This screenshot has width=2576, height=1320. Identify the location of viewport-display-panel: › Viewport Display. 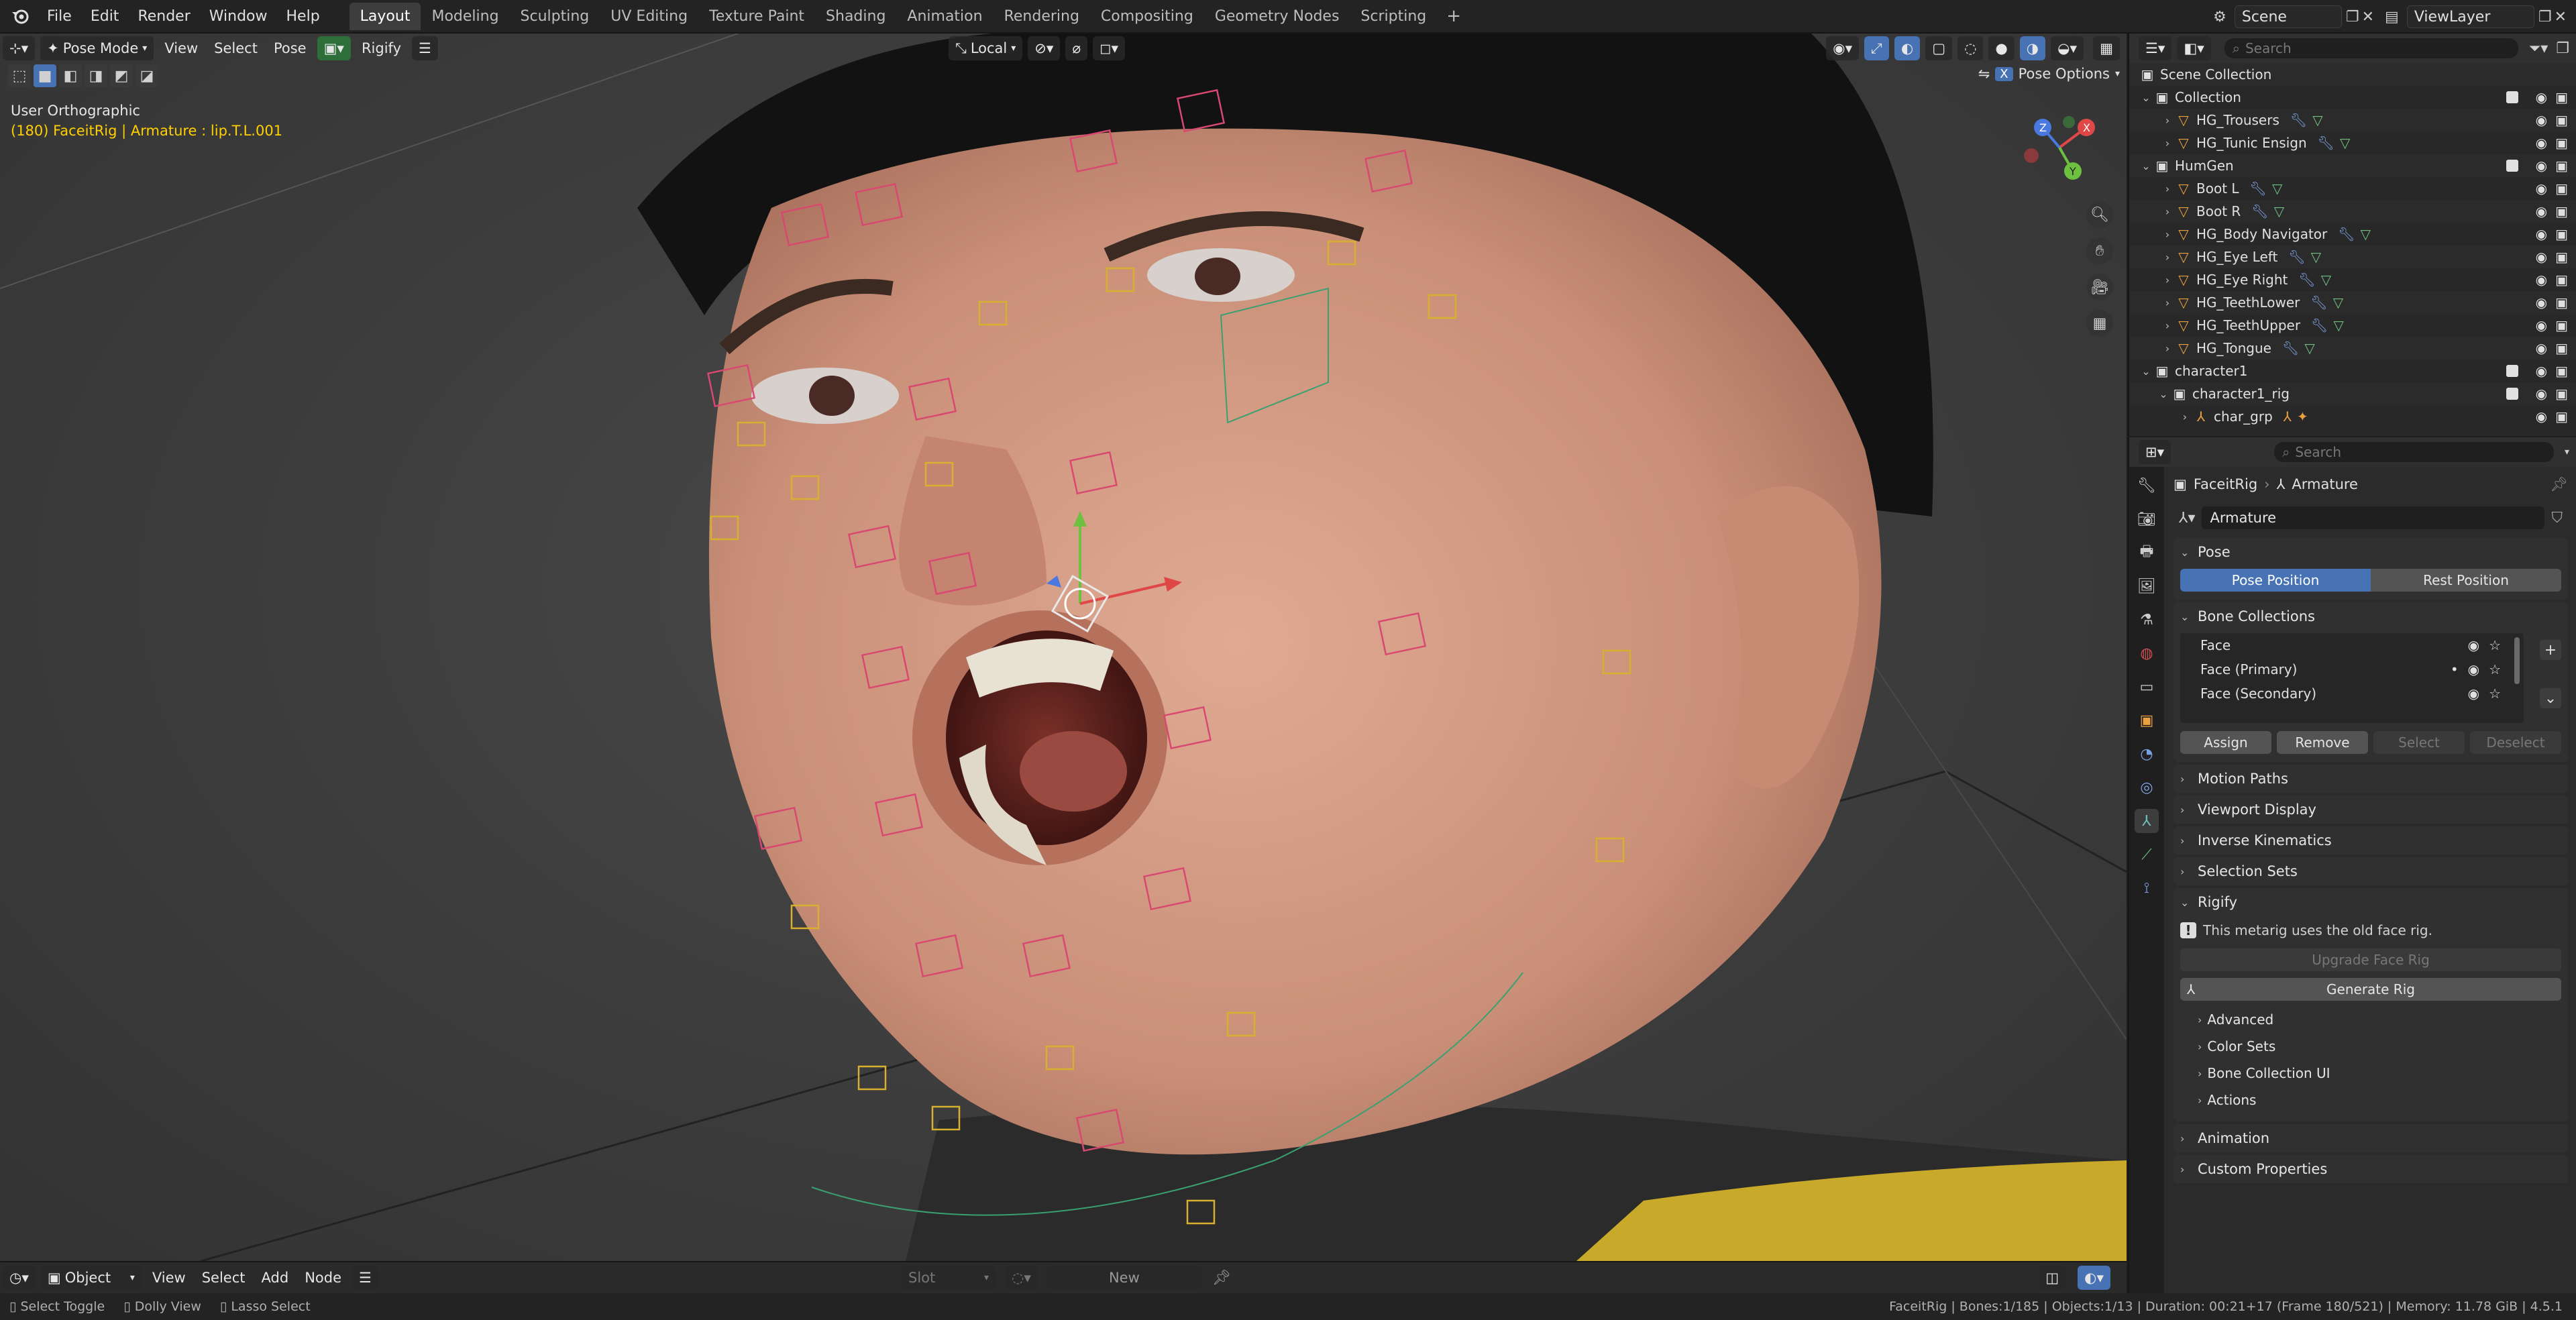
(2371, 810).